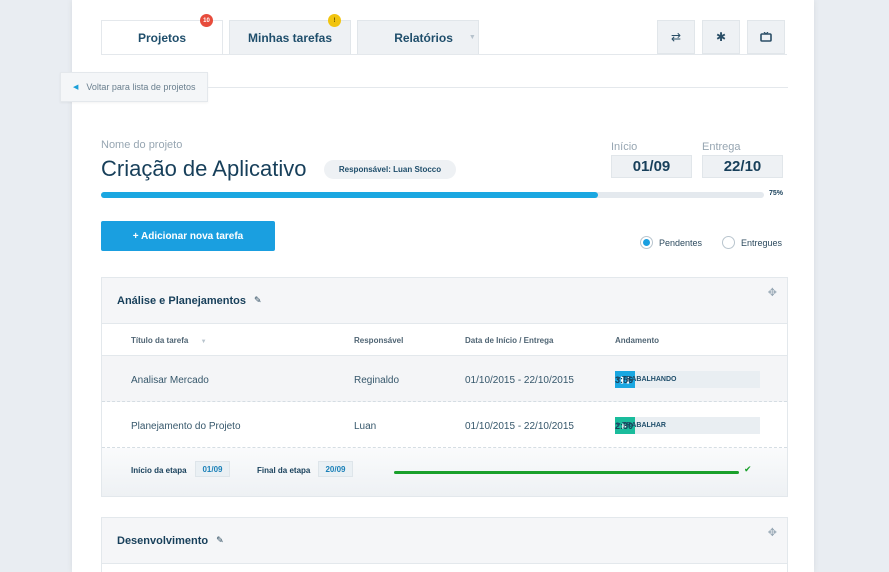 The image size is (889, 572). What do you see at coordinates (651, 166) in the screenshot?
I see `start-date: 01/09` at bounding box center [651, 166].